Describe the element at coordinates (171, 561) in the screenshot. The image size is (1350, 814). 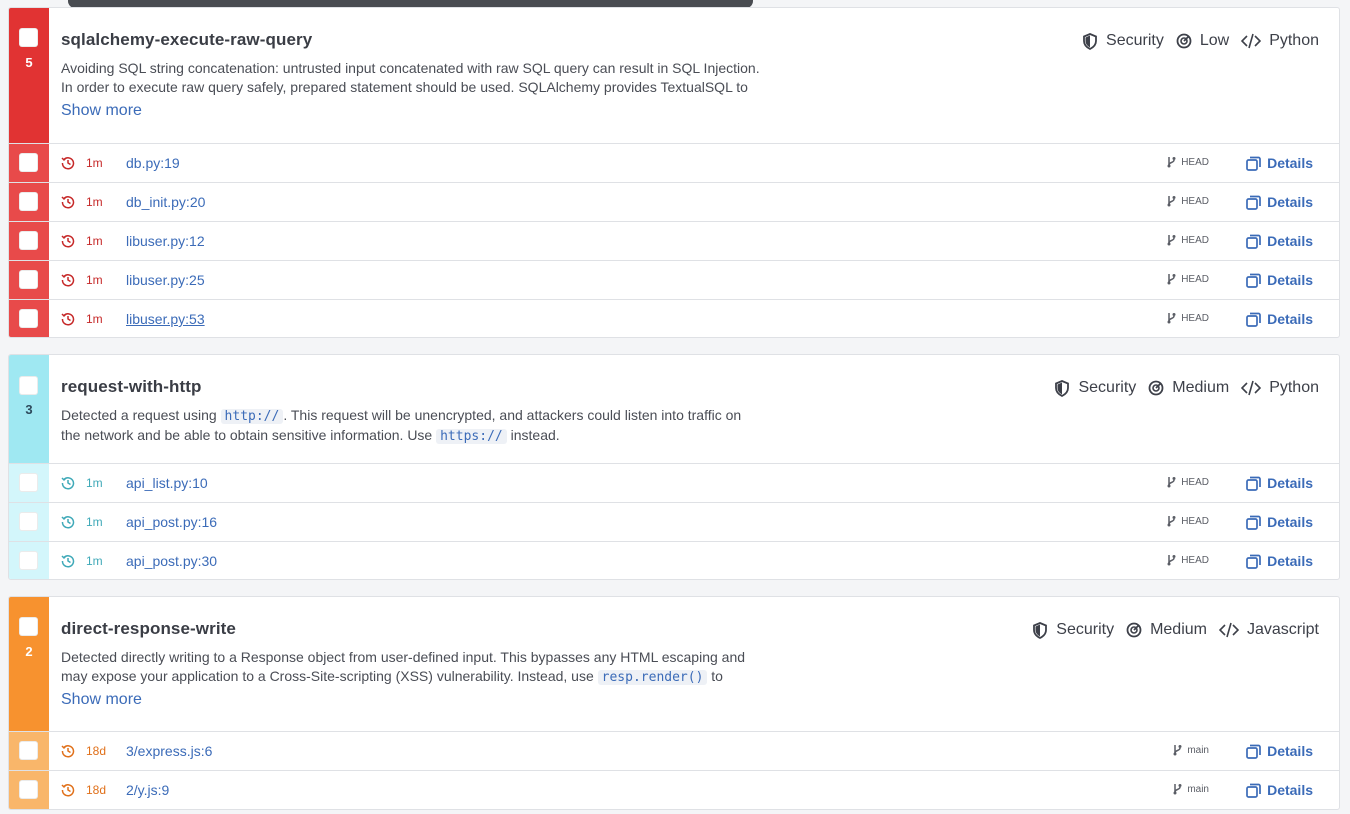
I see `finding-file-link: api_post.py:30` at that location.